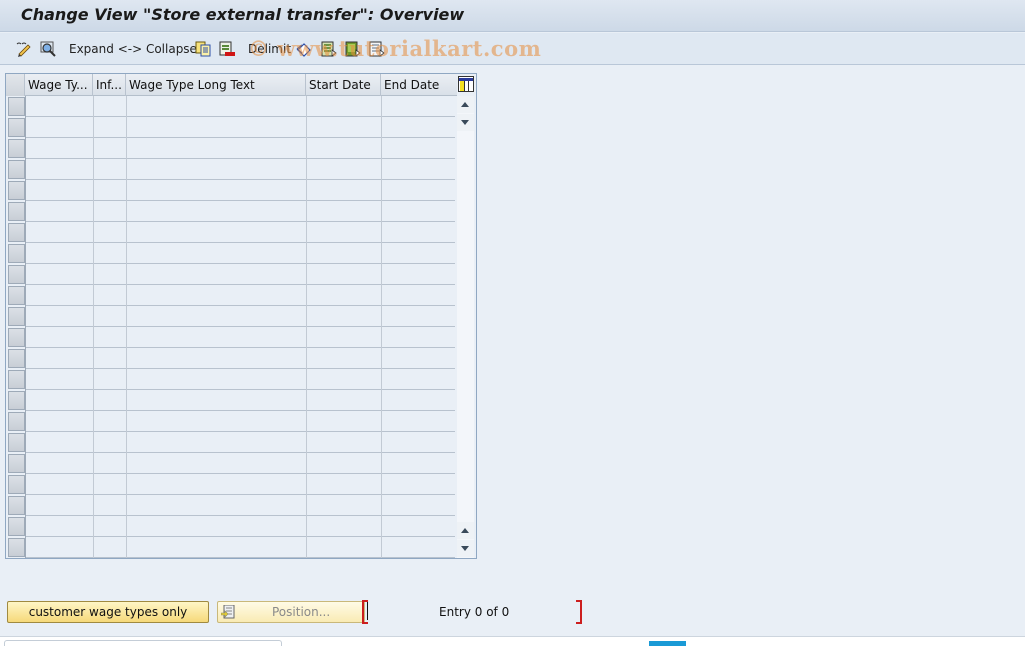 The height and width of the screenshot is (646, 1025). I want to click on undo-change-button, so click(304, 49).